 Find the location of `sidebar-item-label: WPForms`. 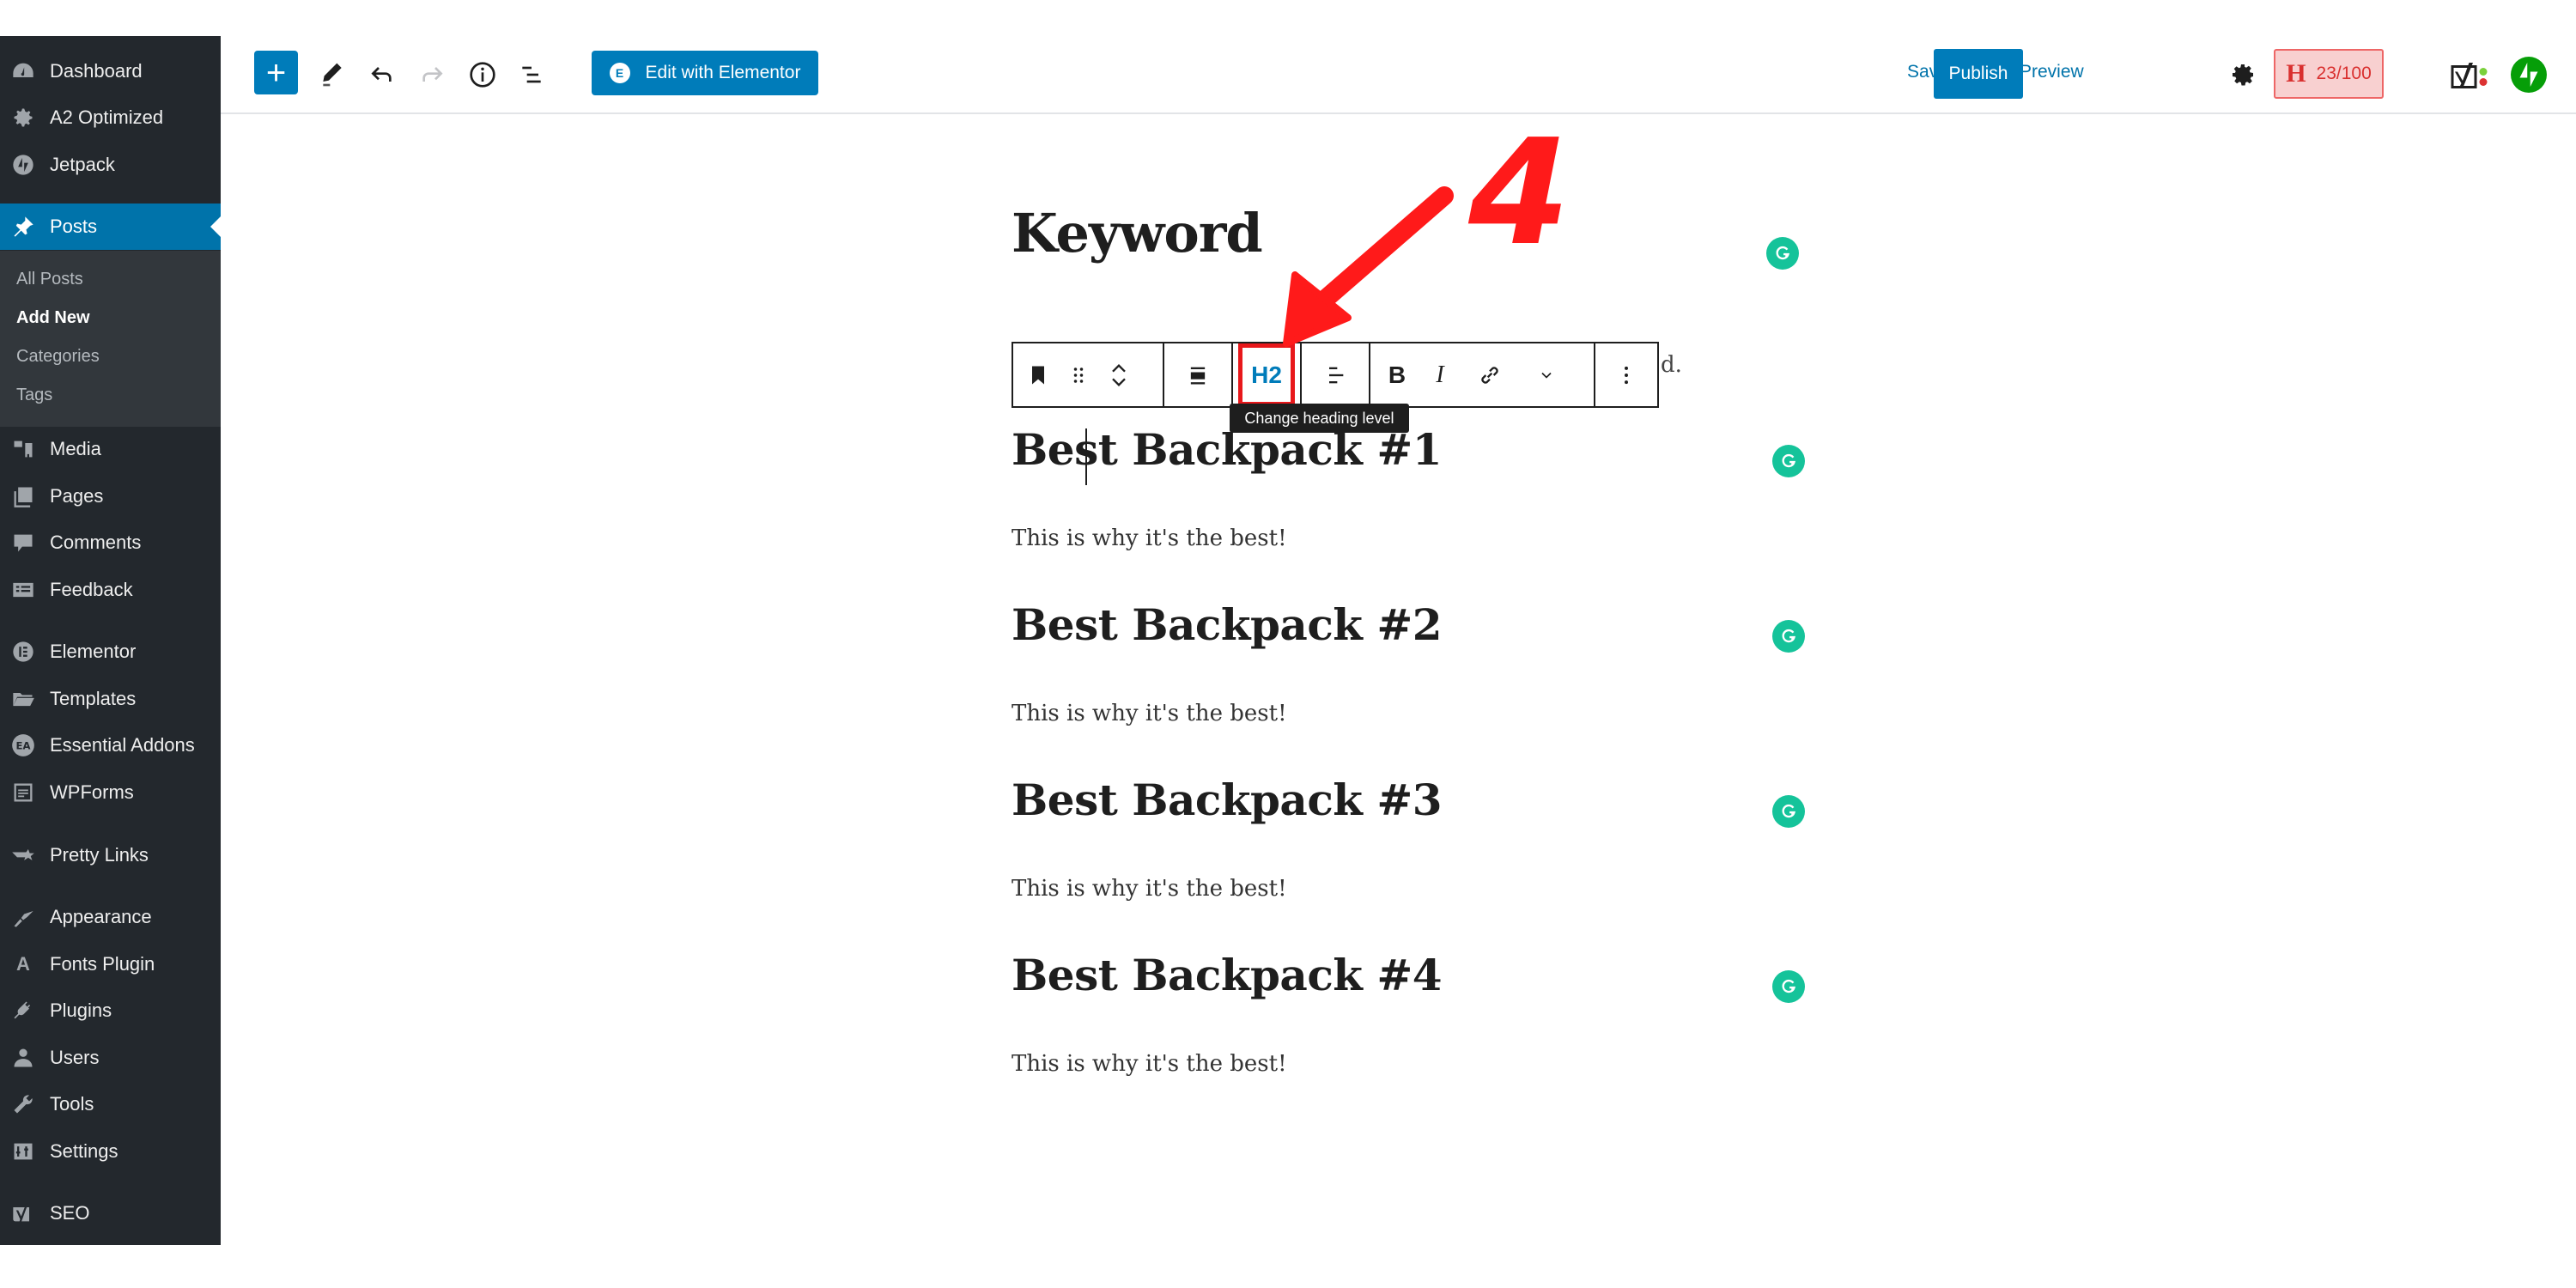

sidebar-item-label: WPForms is located at coordinates (92, 792).